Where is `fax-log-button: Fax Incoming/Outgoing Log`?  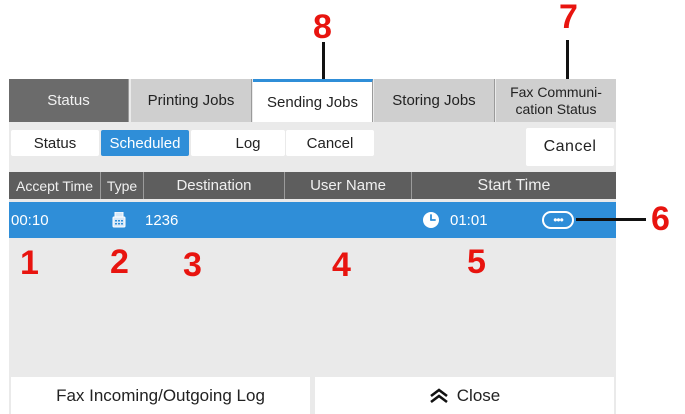 fax-log-button: Fax Incoming/Outgoing Log is located at coordinates (160, 395).